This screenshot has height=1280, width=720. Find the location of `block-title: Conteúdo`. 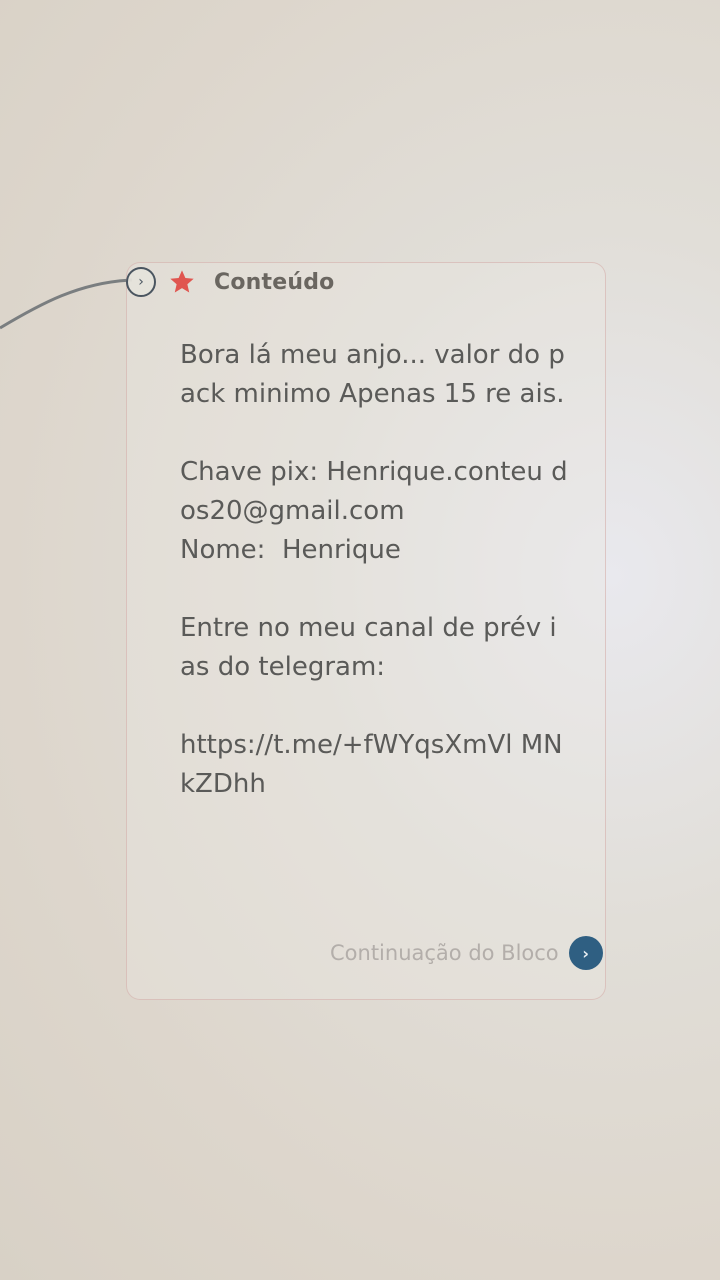

block-title: Conteúdo is located at coordinates (274, 282).